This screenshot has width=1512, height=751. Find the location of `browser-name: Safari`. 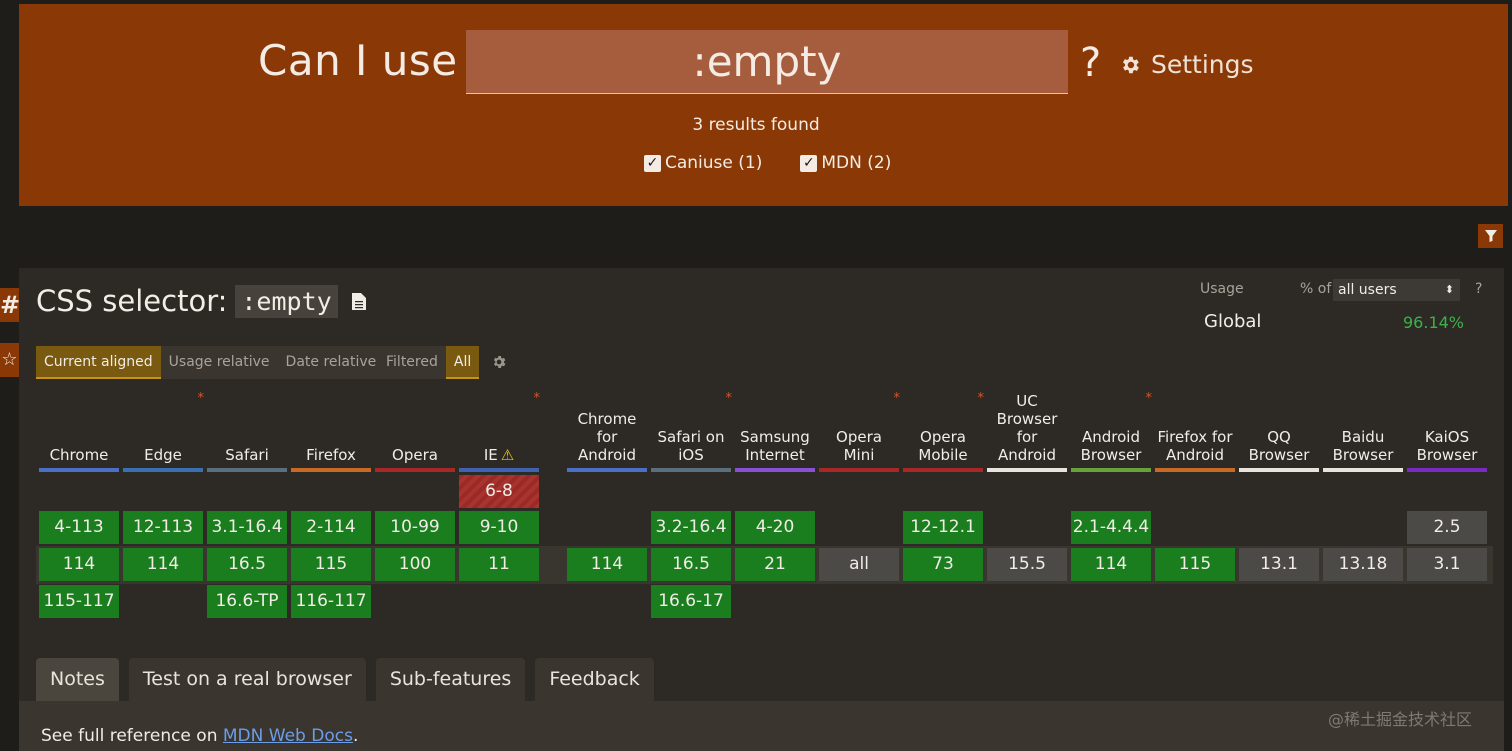

browser-name: Safari is located at coordinates (247, 455).